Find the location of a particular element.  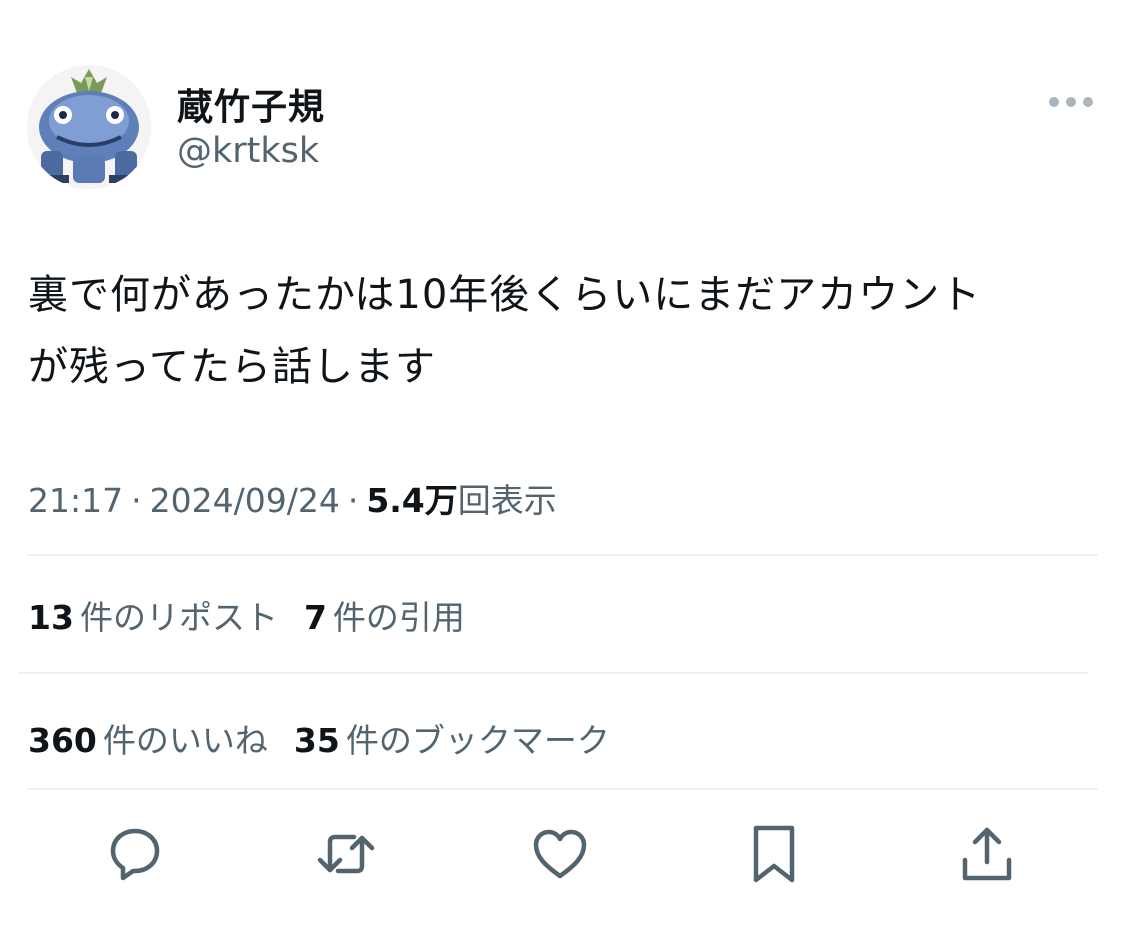

views-count: 5.4万 is located at coordinates (412, 500).